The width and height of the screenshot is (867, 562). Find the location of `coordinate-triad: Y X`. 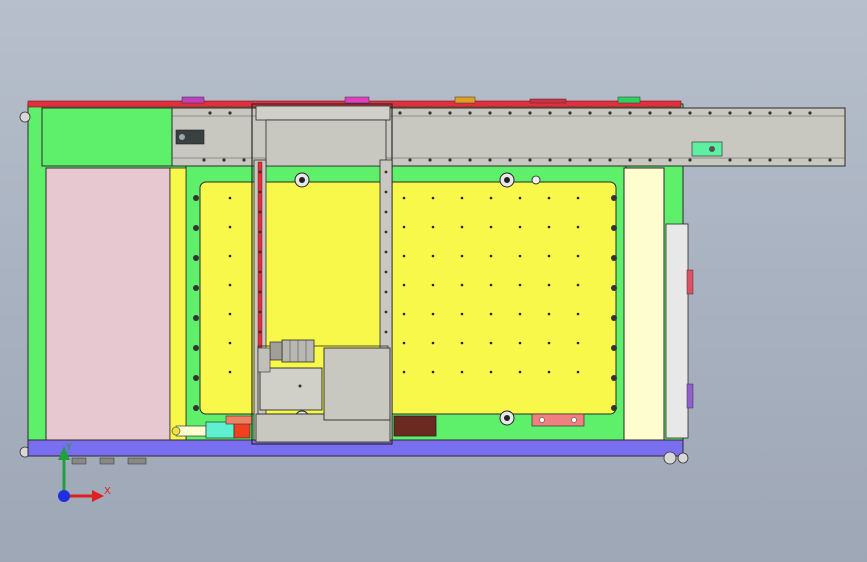

coordinate-triad: Y X is located at coordinates (83, 473).